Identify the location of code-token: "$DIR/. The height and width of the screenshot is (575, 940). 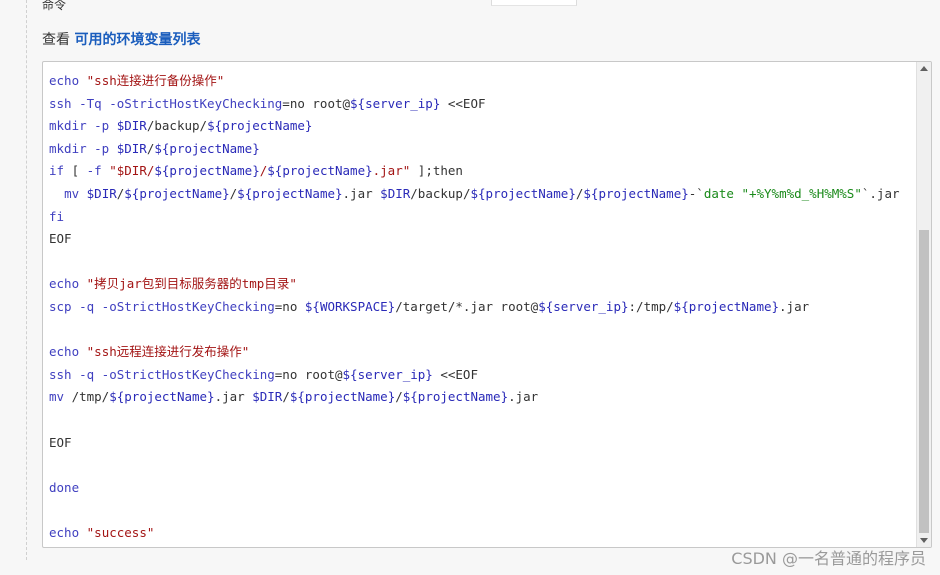
(132, 171).